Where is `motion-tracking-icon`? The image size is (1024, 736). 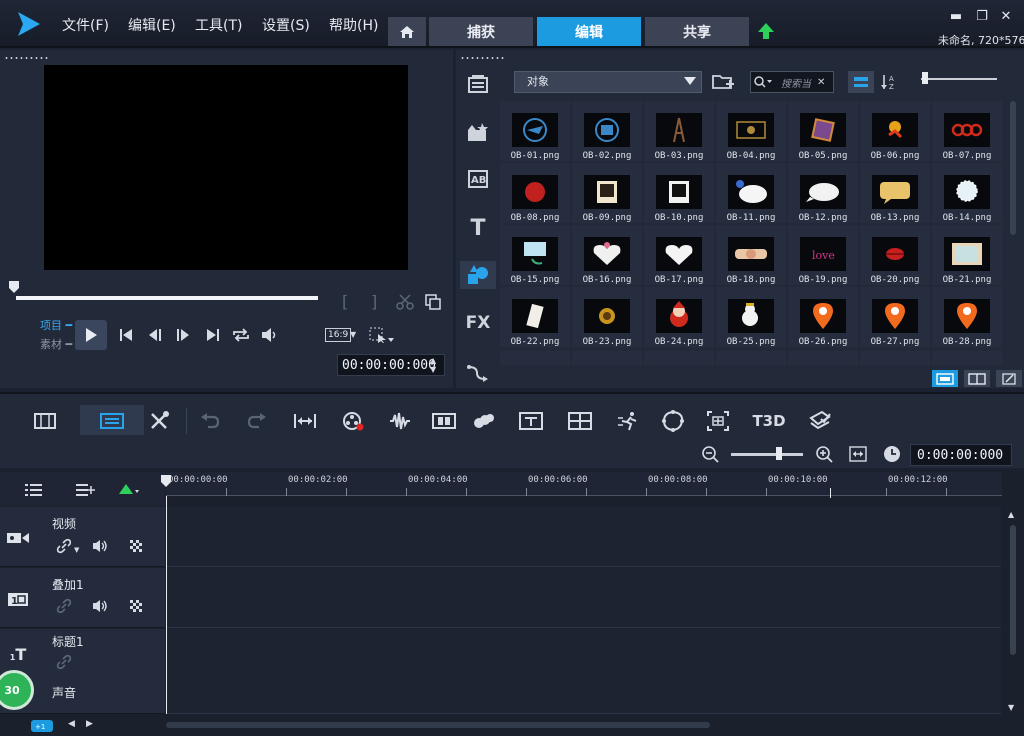
motion-tracking-icon is located at coordinates (444, 421).